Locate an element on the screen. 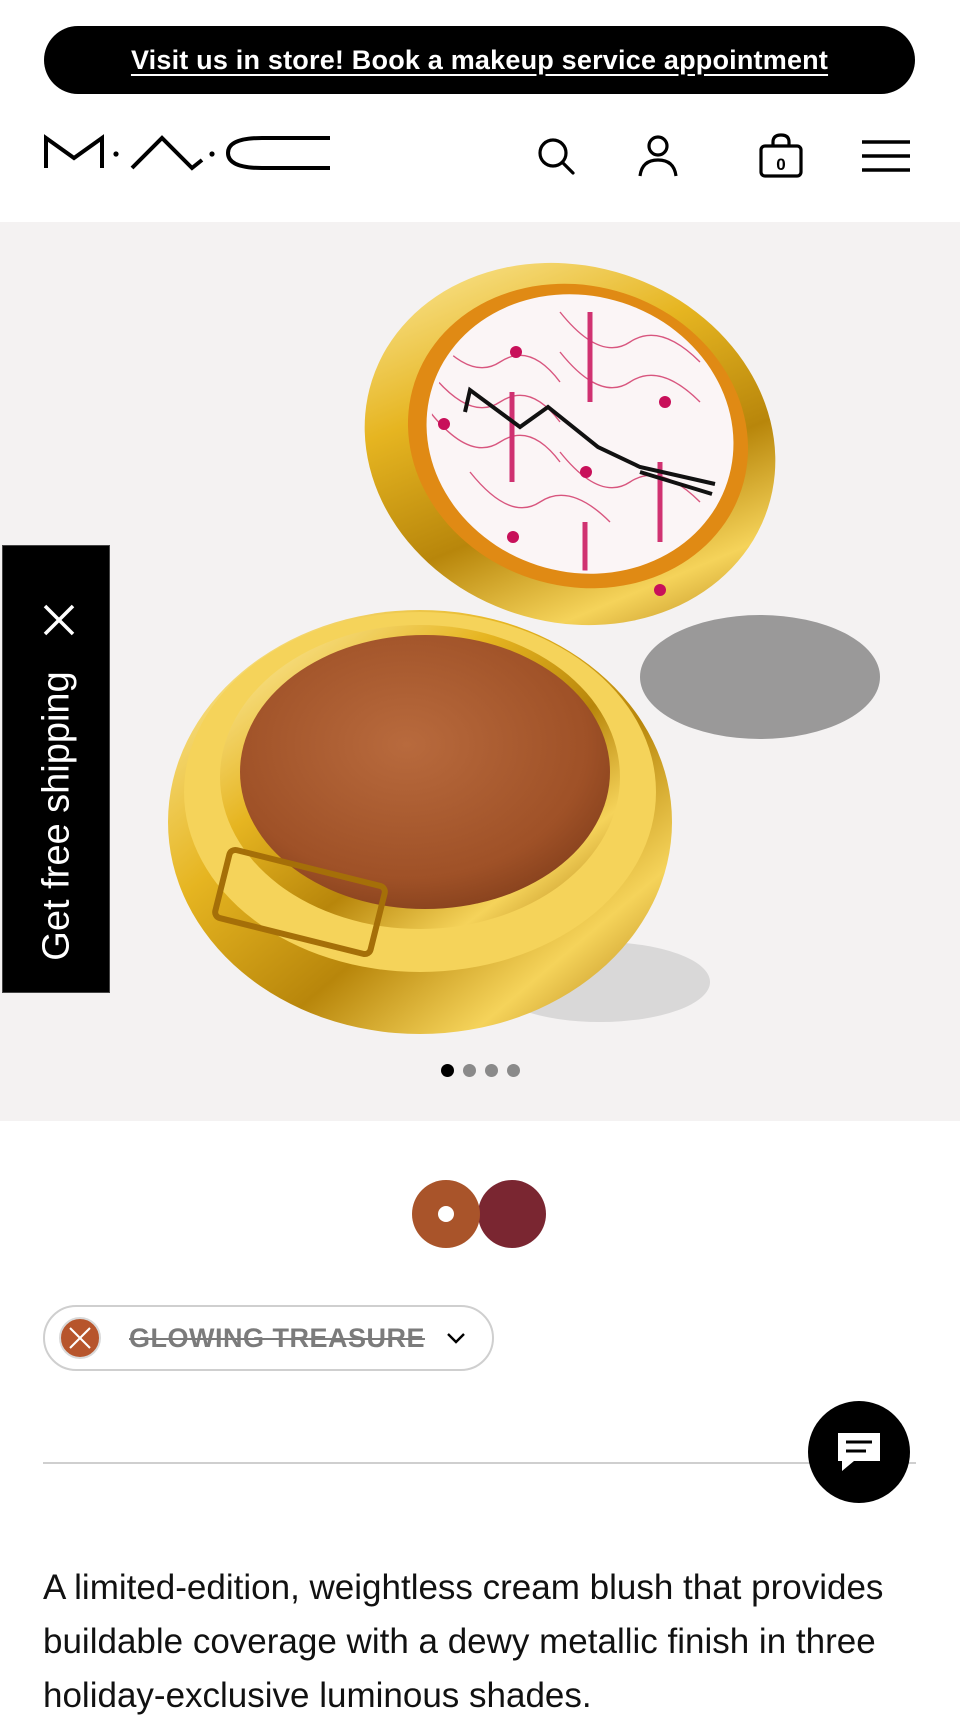  chat-icon is located at coordinates (859, 1452).